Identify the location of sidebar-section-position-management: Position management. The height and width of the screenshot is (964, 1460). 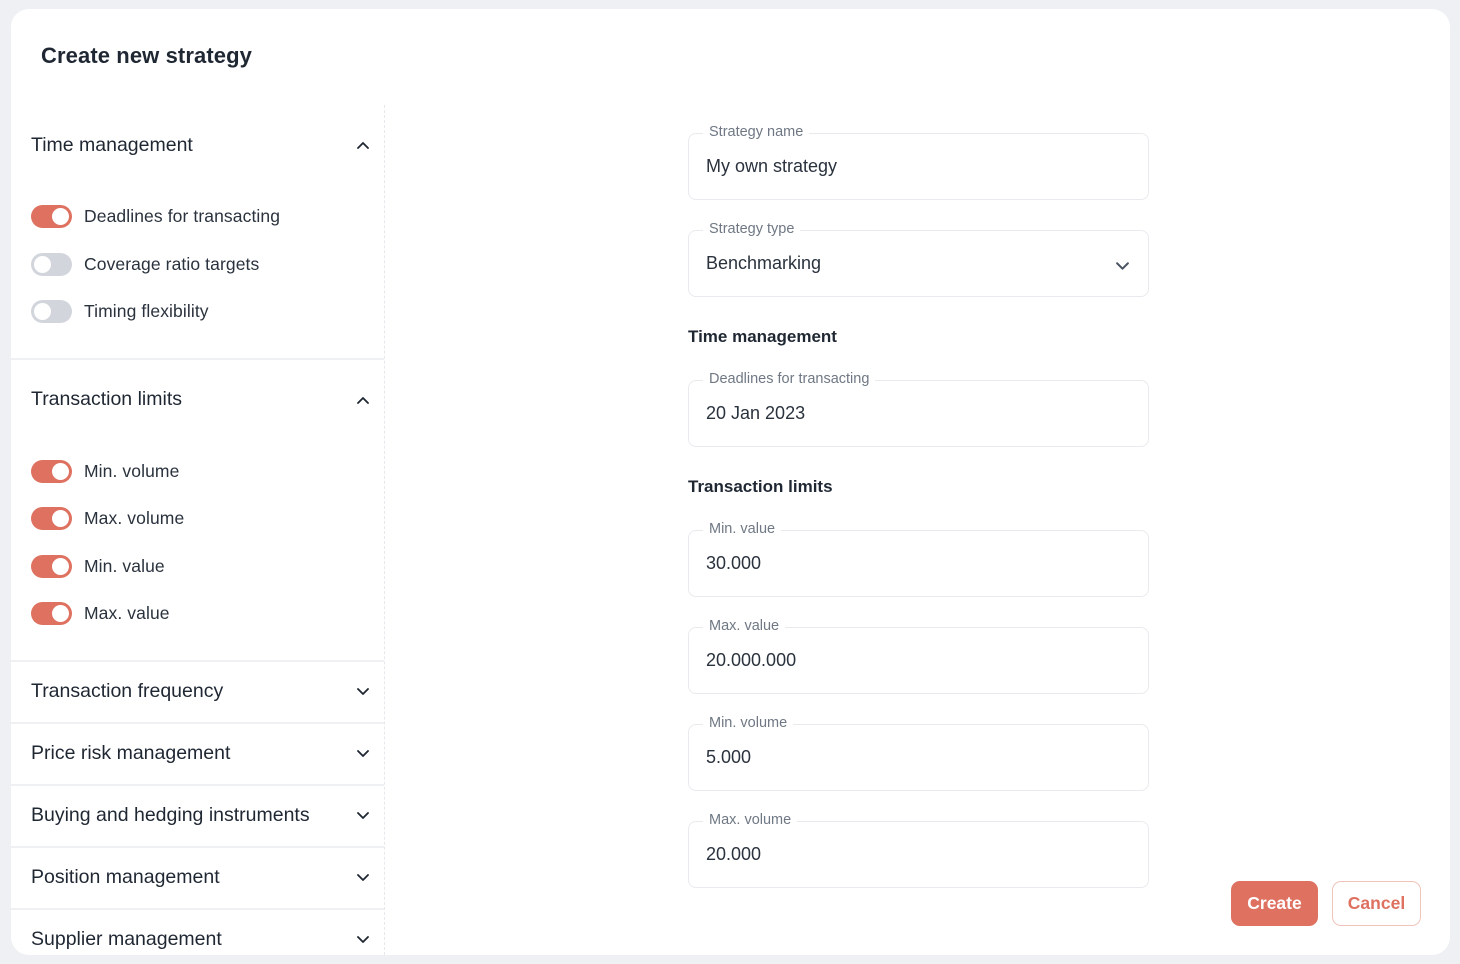
(197, 879).